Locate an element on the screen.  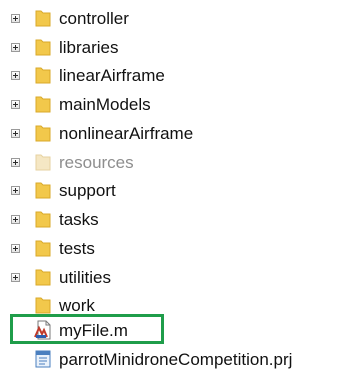
tree-item-libraries: libraries is located at coordinates (169, 49).